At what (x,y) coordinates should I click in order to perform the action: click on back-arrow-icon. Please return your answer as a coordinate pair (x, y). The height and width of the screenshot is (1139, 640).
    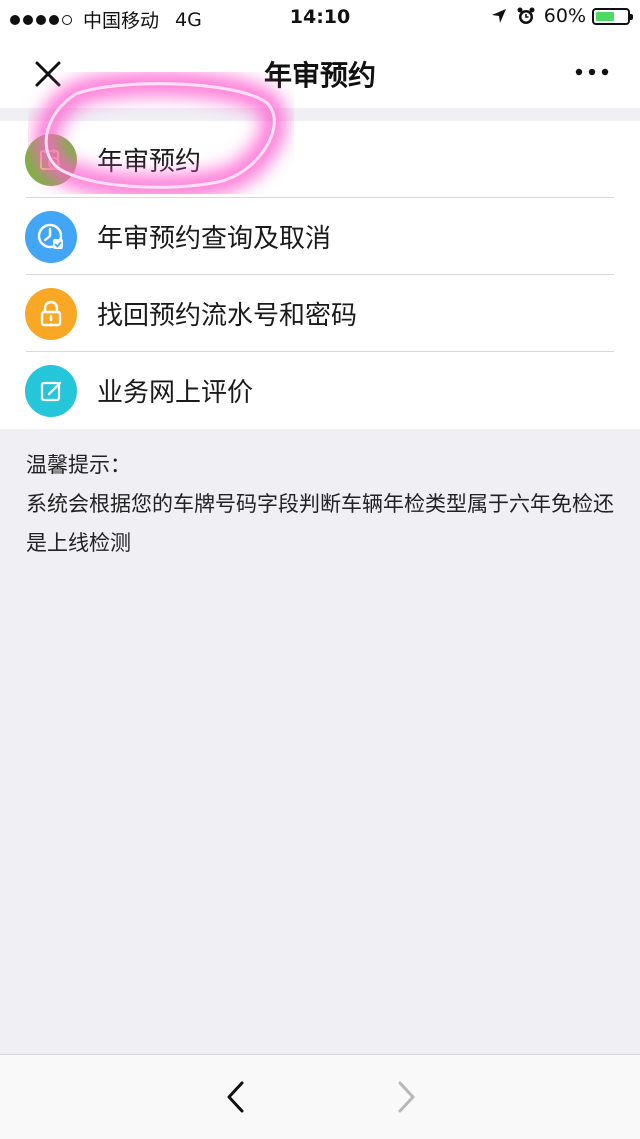
    Looking at the image, I should click on (236, 1097).